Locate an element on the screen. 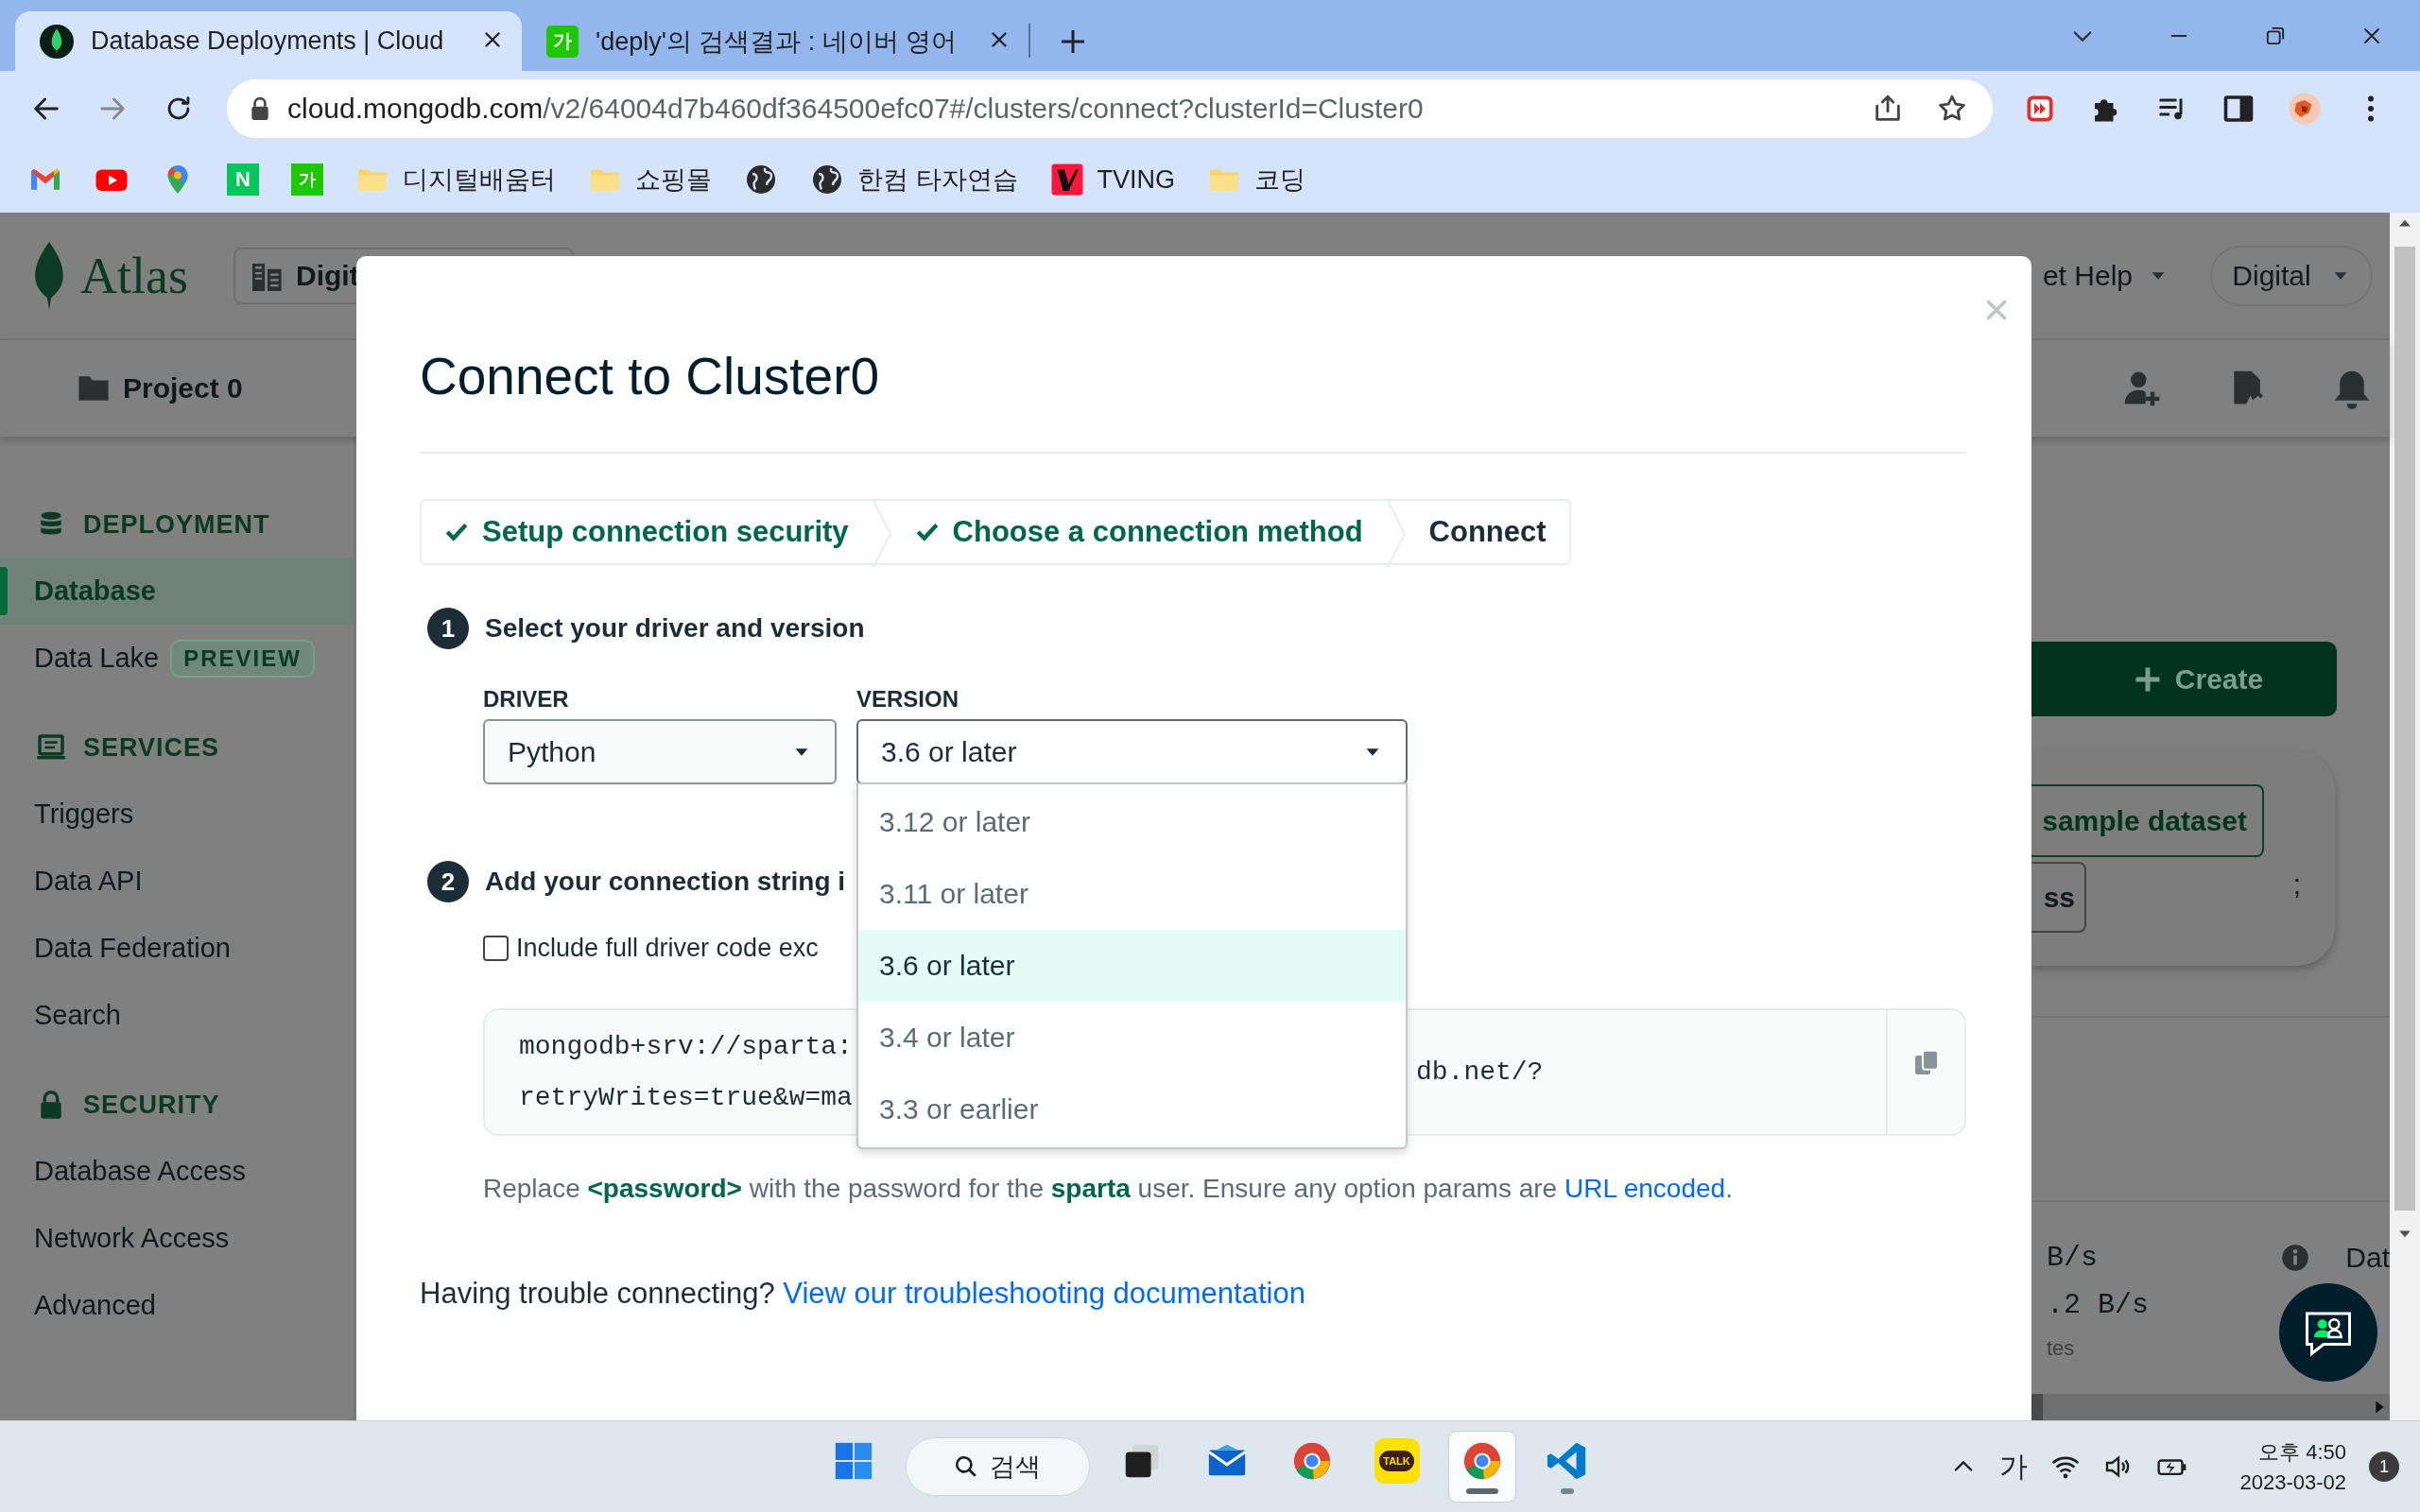  browser-tab: 가 'deply'의 검색결과 : 네이버 영어 is located at coordinates (775, 41).